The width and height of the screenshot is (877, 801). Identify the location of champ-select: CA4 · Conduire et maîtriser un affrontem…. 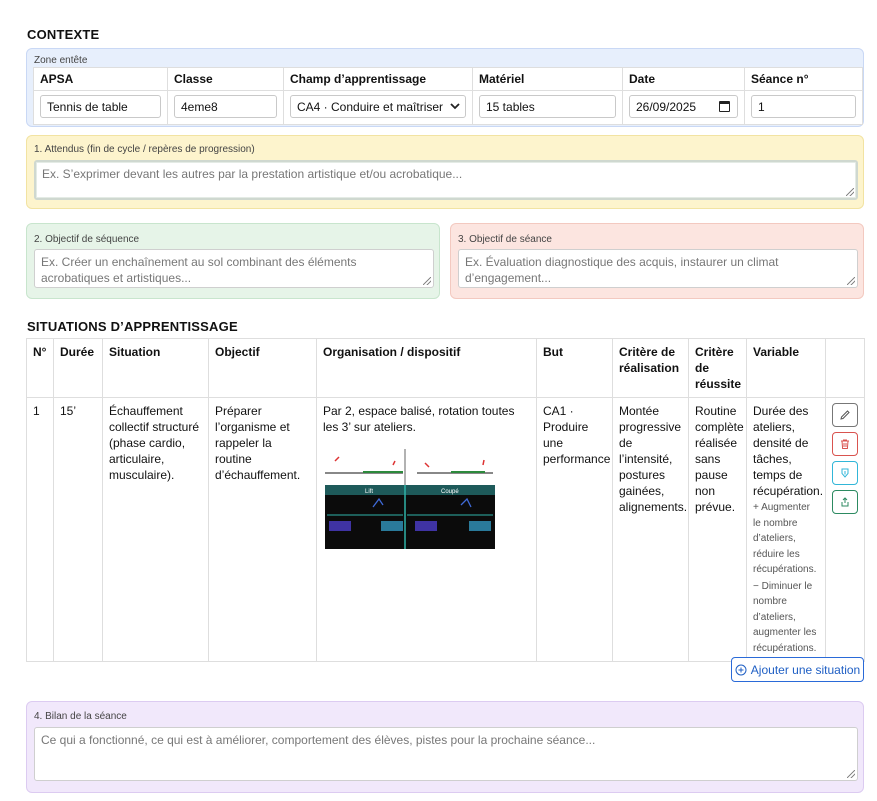
(378, 106).